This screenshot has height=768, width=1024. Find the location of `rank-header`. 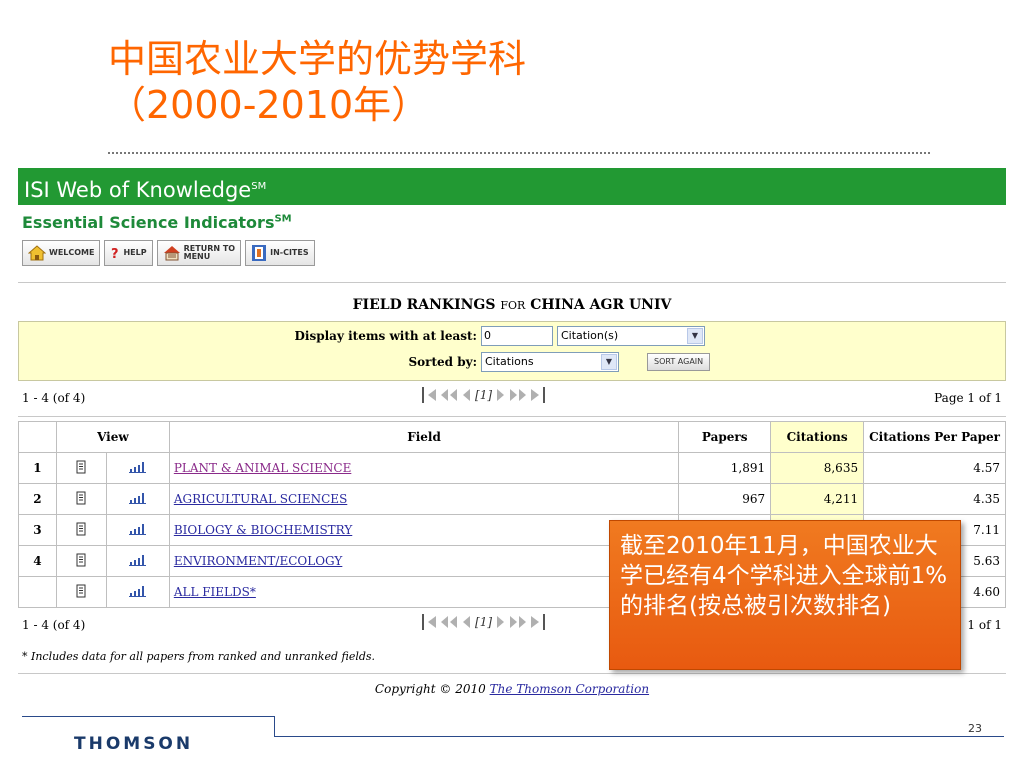

rank-header is located at coordinates (37, 437).